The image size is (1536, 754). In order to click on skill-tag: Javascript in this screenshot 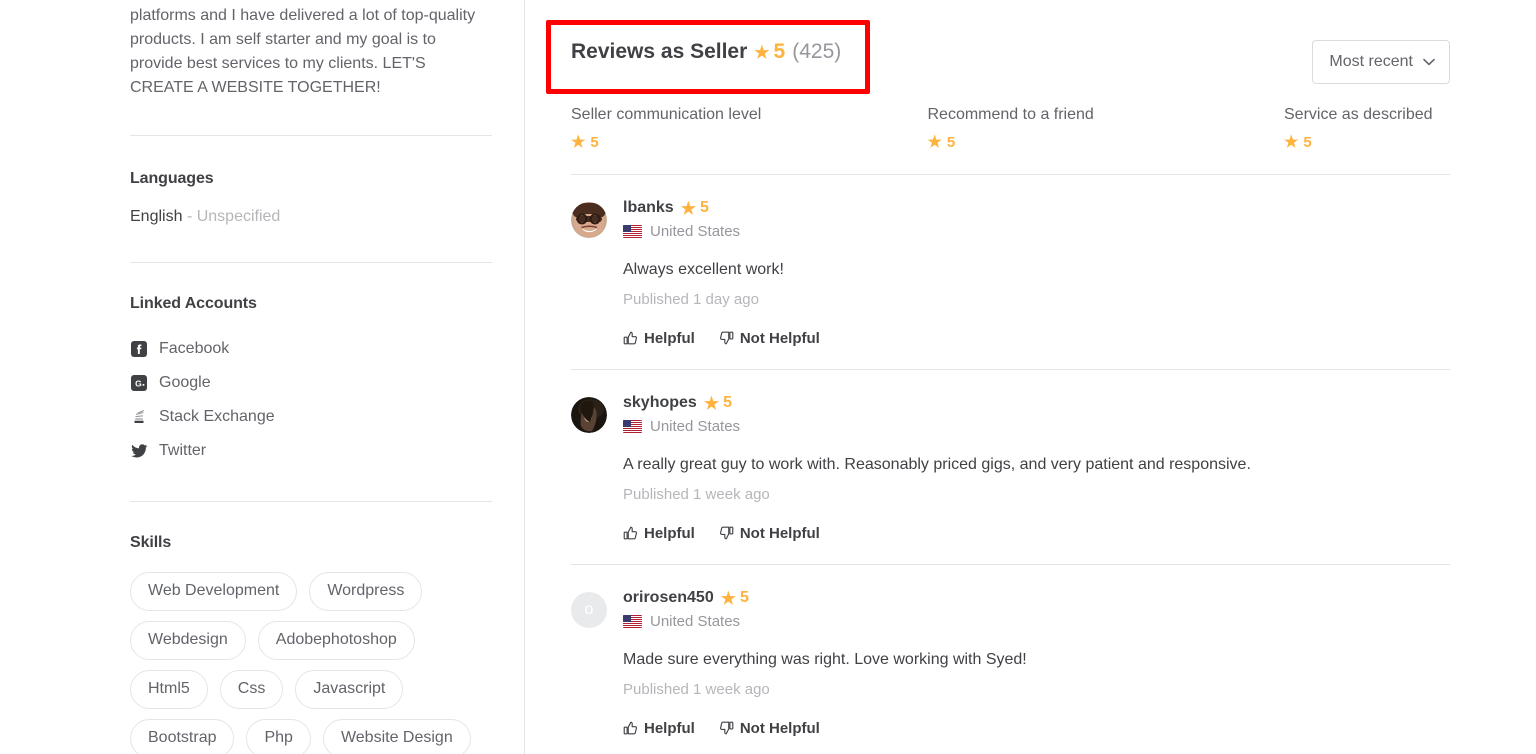, I will do `click(349, 689)`.